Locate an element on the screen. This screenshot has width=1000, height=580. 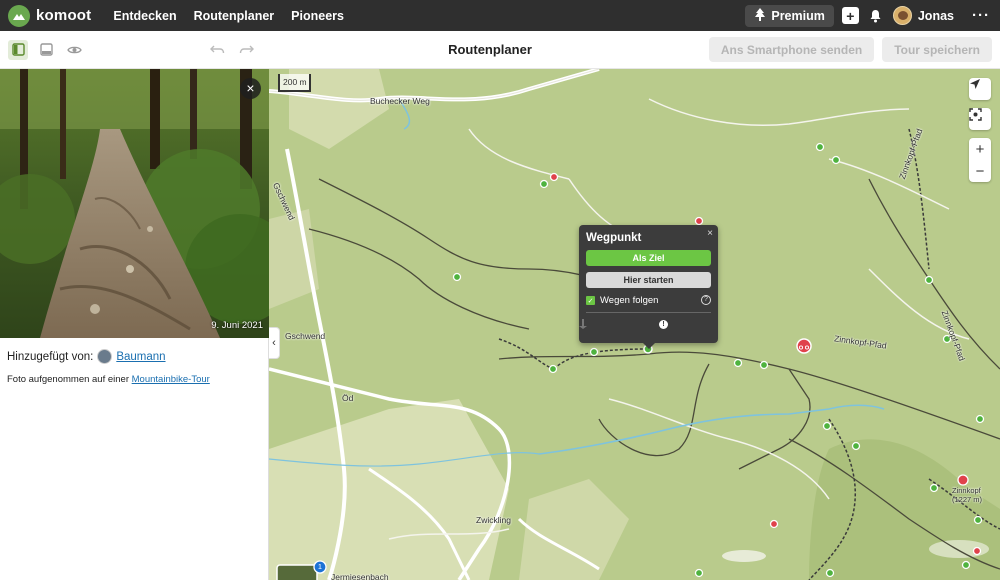
nav-link-routenplaner: Routenplaner is located at coordinates (234, 16).